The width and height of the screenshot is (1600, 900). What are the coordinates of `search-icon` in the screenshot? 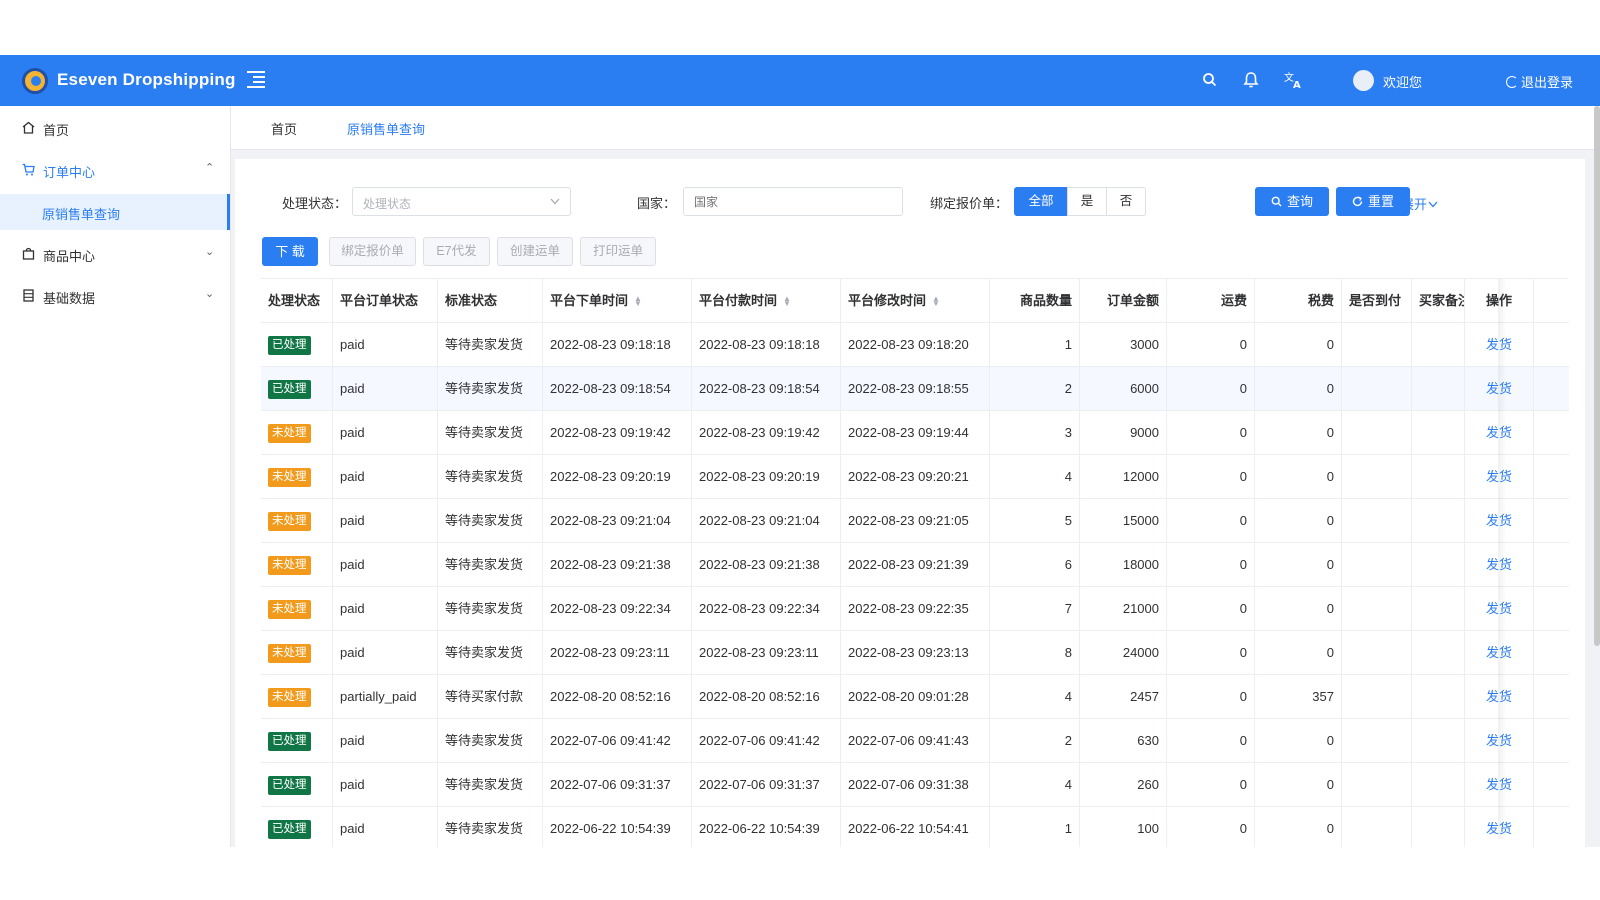 It's located at (1210, 80).